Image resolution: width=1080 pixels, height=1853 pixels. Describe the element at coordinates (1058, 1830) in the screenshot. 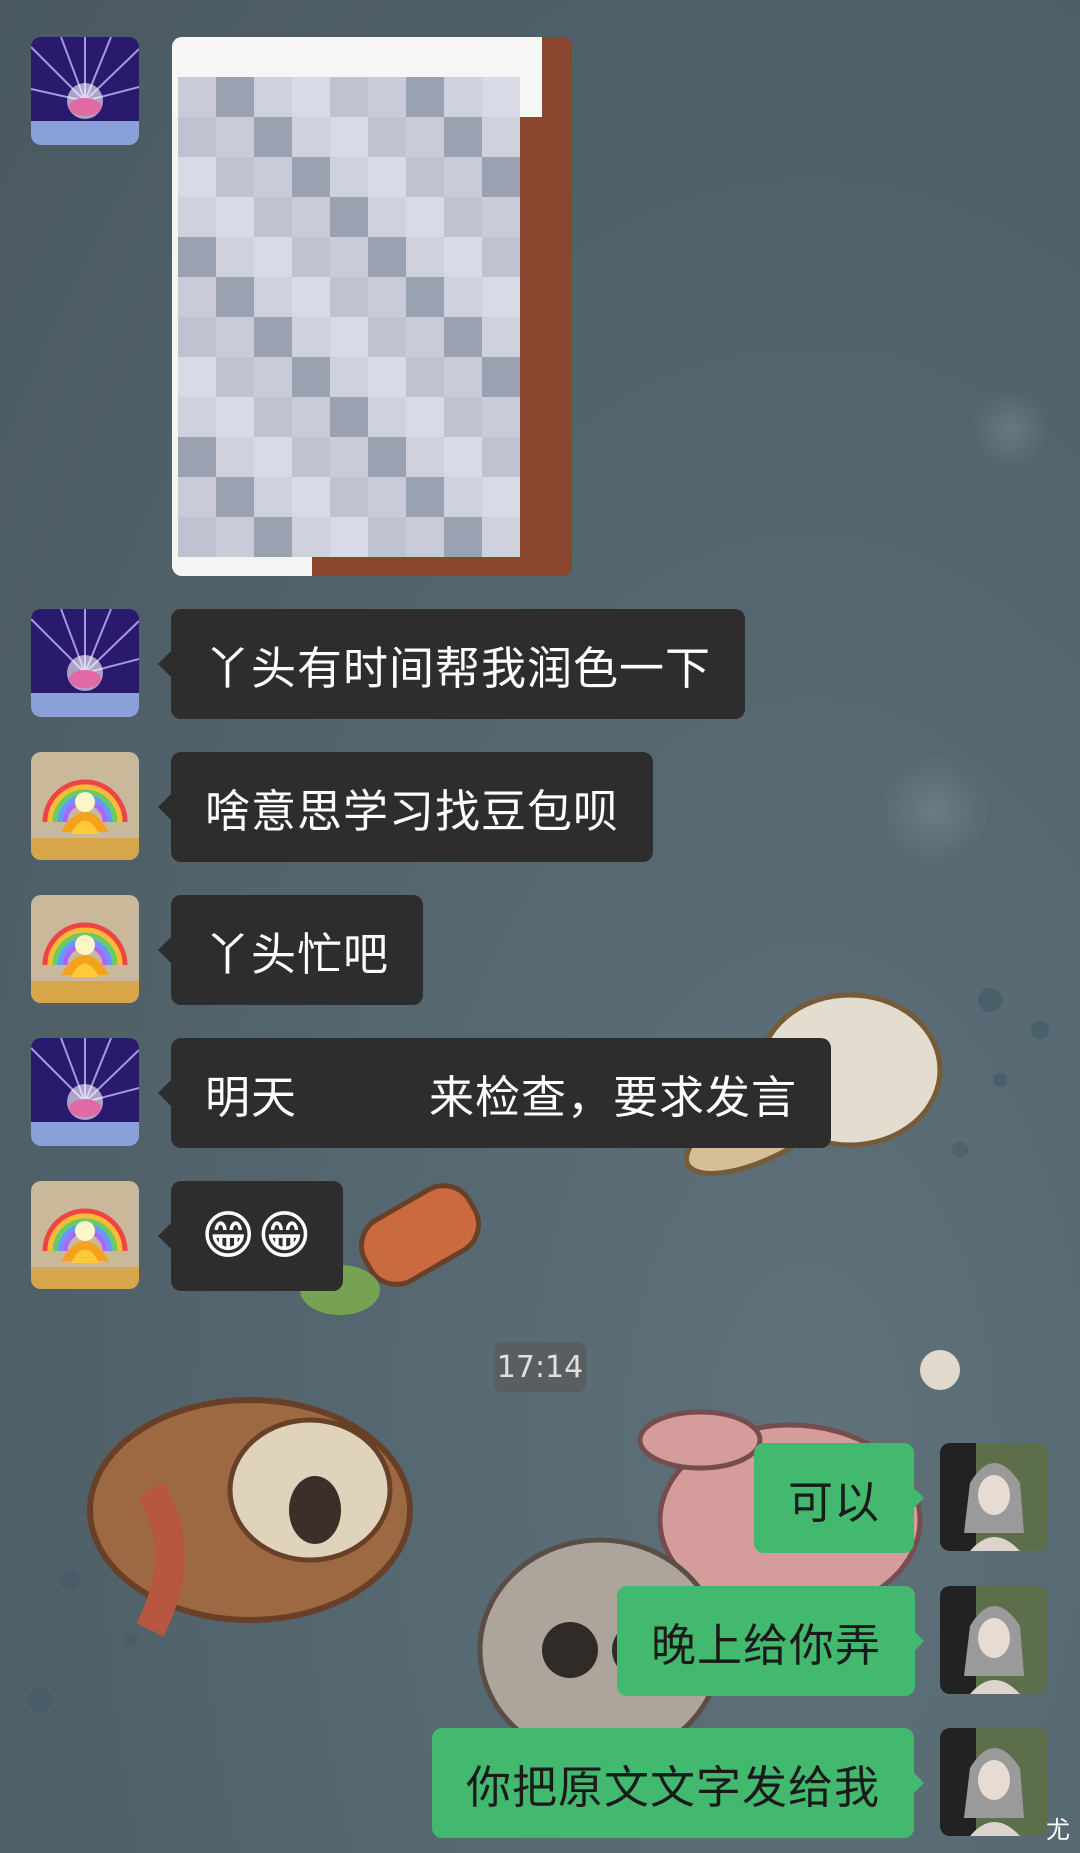

I see `corner-watermark: 尤` at that location.